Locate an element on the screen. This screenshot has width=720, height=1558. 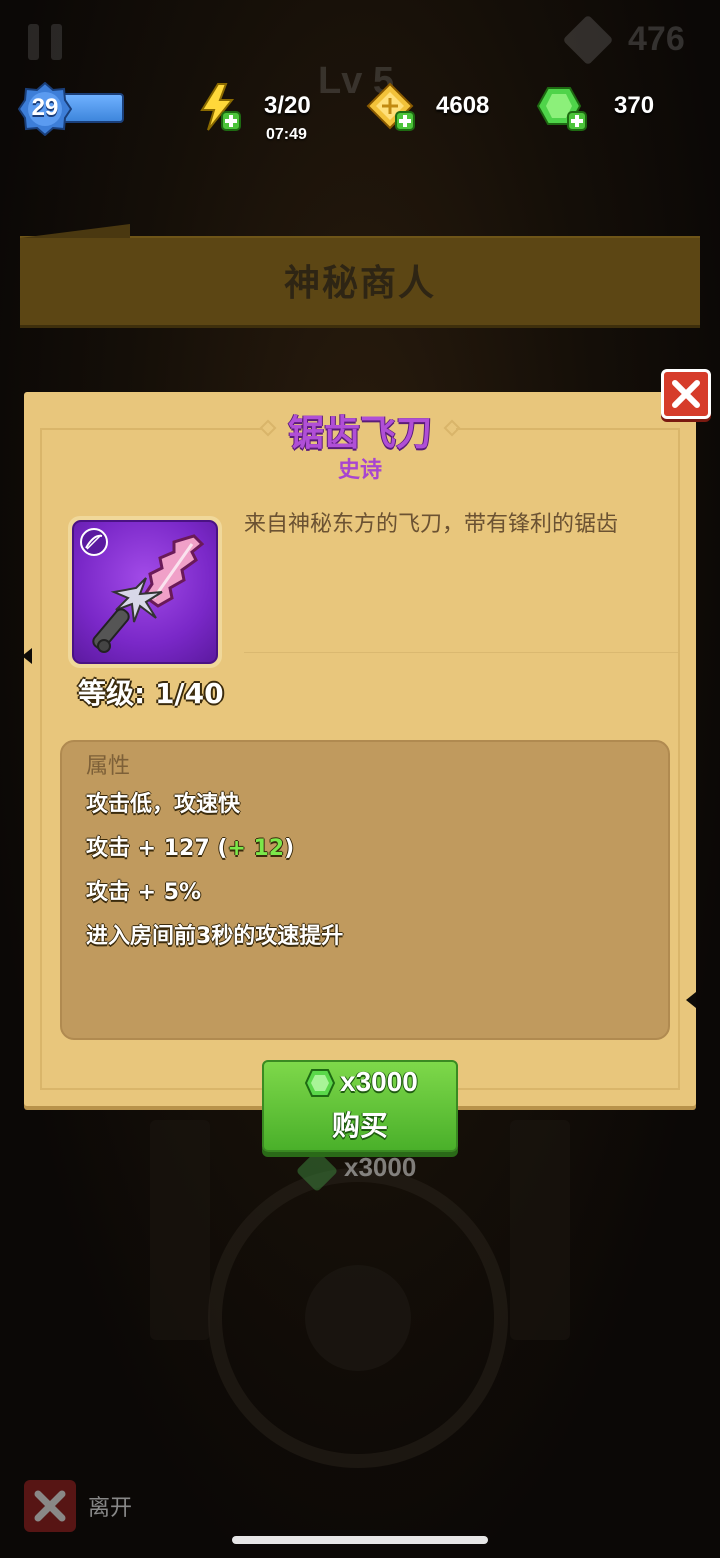
player-level: 29 is located at coordinates (45, 107).